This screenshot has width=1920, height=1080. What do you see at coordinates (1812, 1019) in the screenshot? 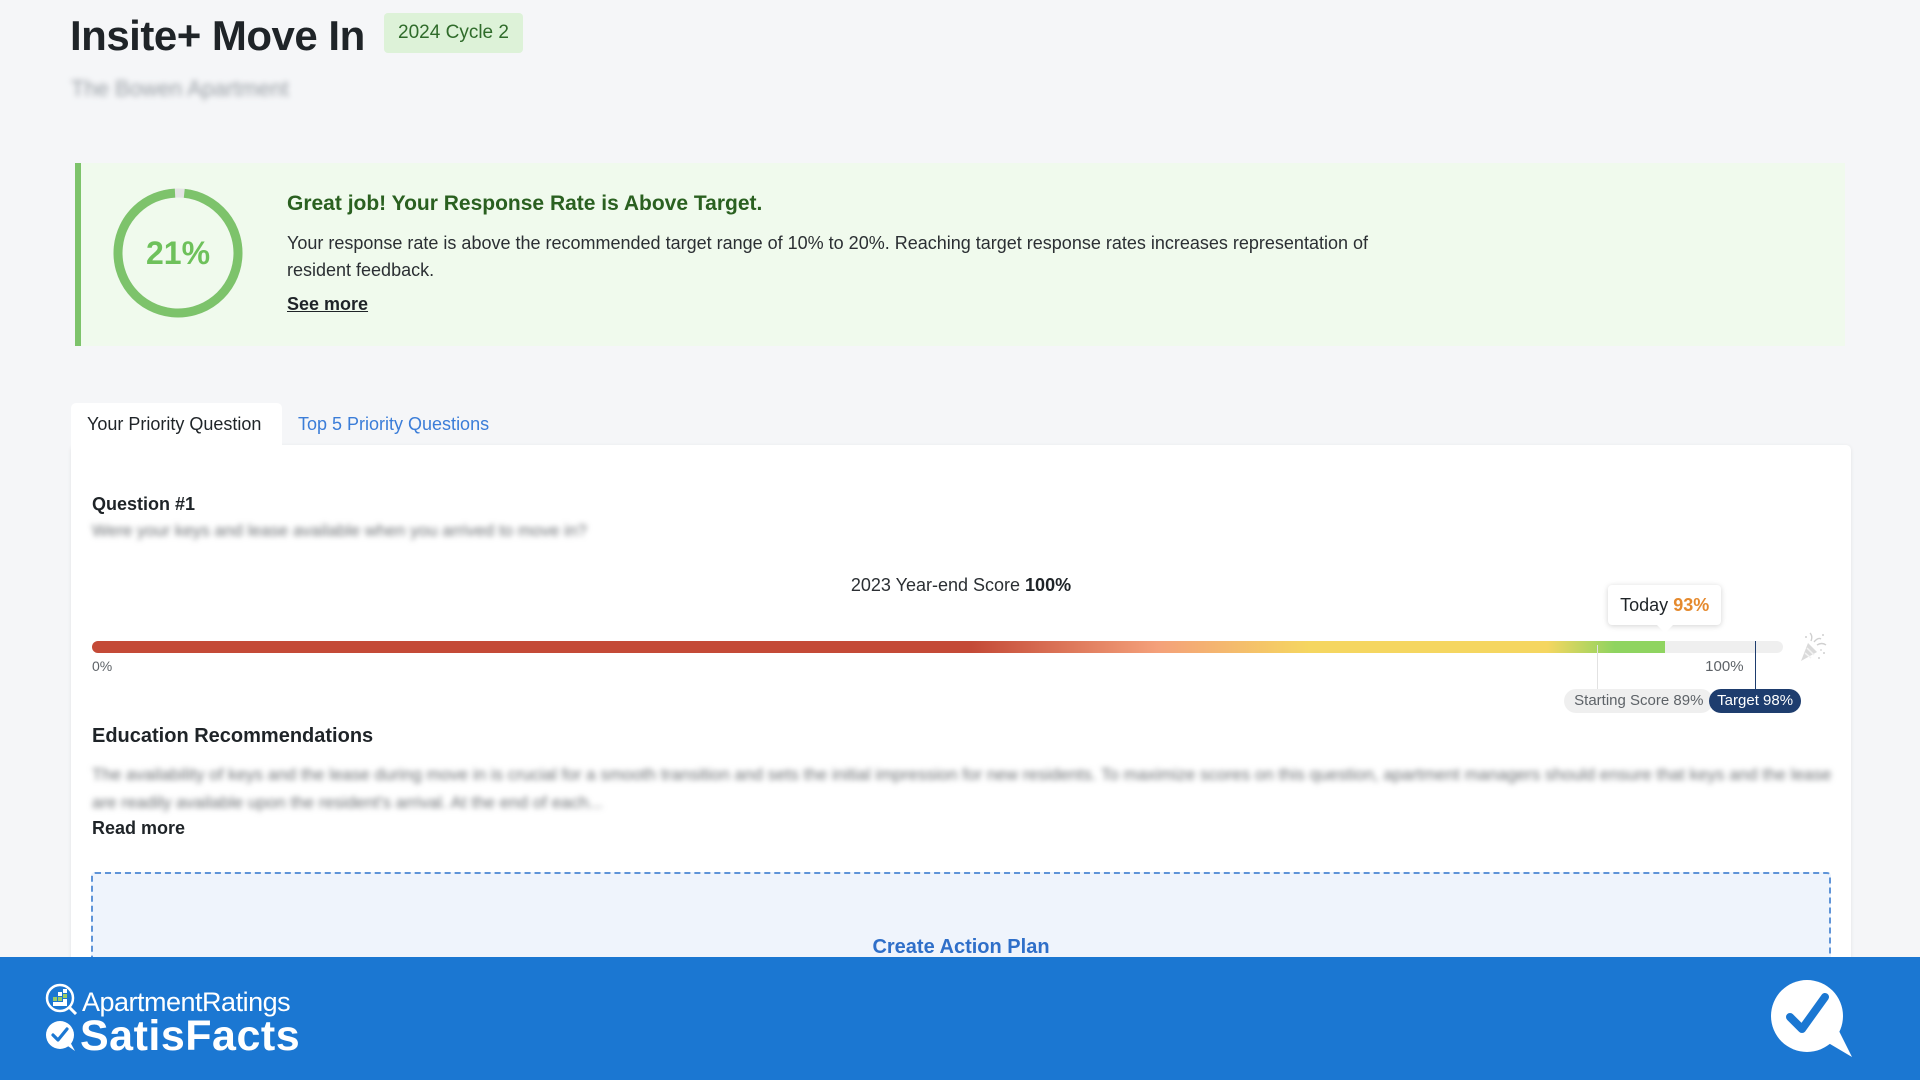
I see `chat-check-icon` at bounding box center [1812, 1019].